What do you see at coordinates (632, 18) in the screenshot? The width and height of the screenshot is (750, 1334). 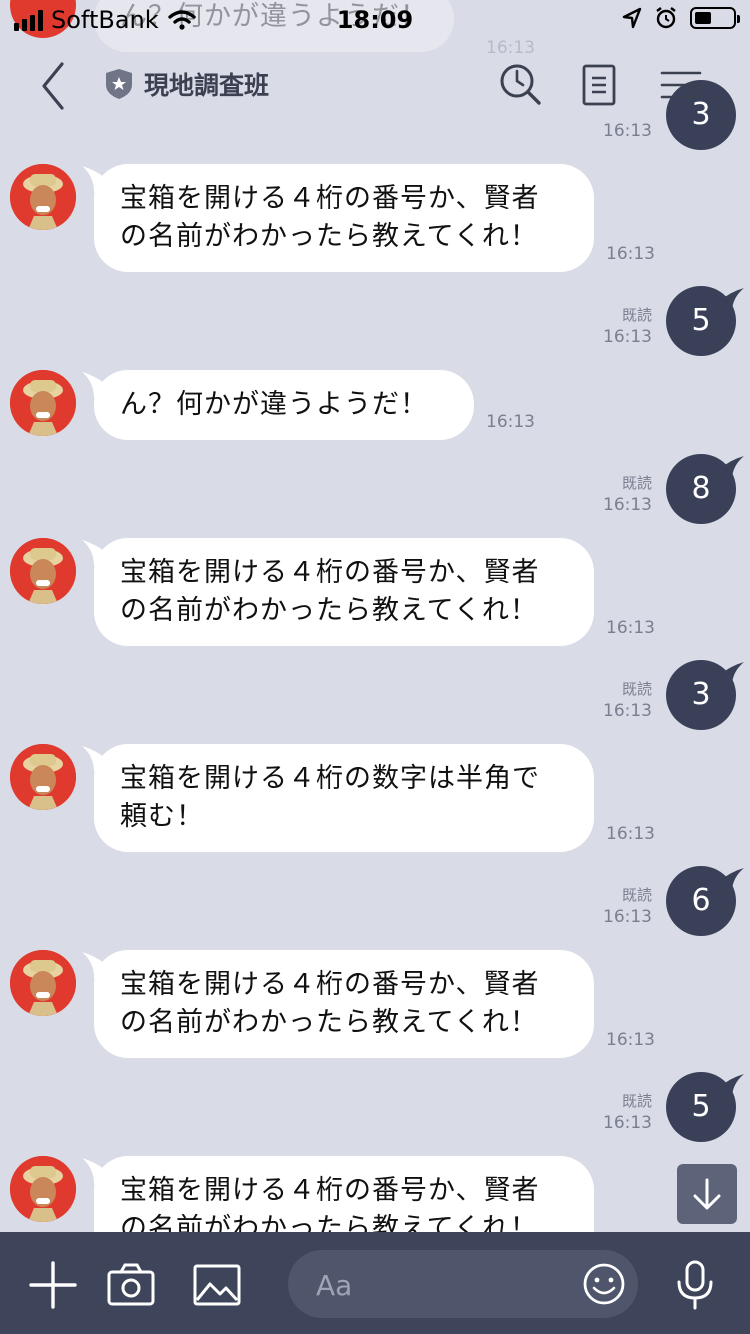 I see `location-icon` at bounding box center [632, 18].